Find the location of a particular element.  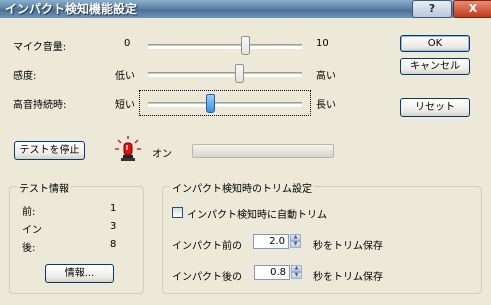

info-before-value: 1 is located at coordinates (113, 208).